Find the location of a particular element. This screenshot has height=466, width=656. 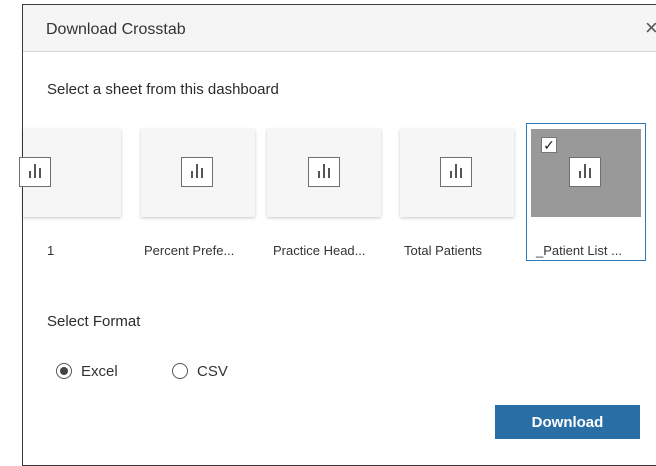

checkbox-checked: ✓ is located at coordinates (549, 145).